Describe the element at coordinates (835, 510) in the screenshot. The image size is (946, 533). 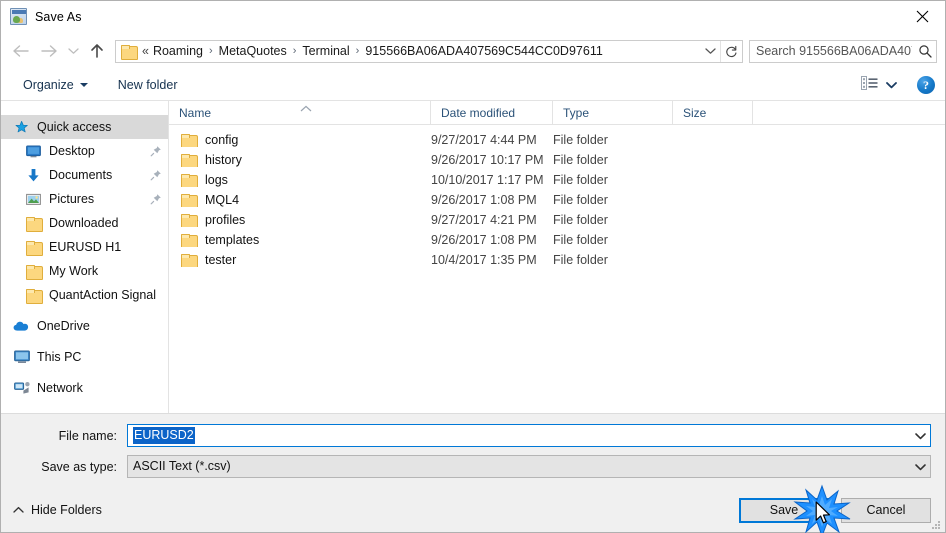
I see `footer-buttons: Save Cancel` at that location.